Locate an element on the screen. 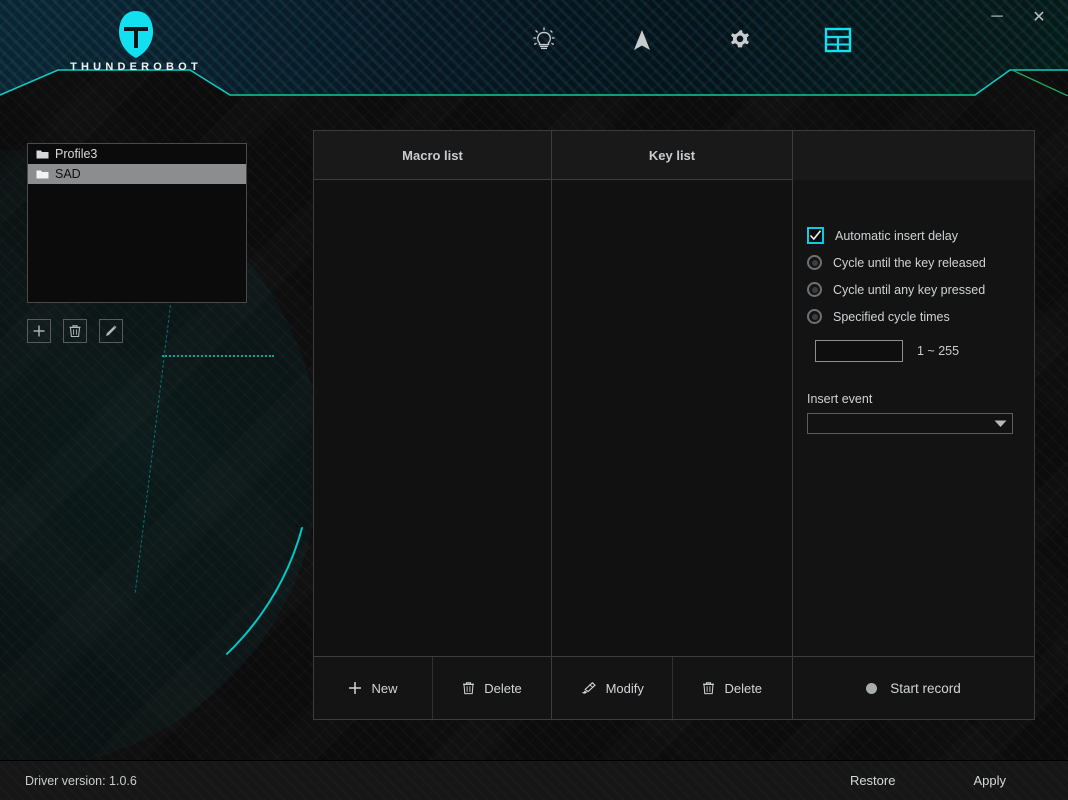 This screenshot has height=800, width=1068. nav-item-performance is located at coordinates (642, 40).